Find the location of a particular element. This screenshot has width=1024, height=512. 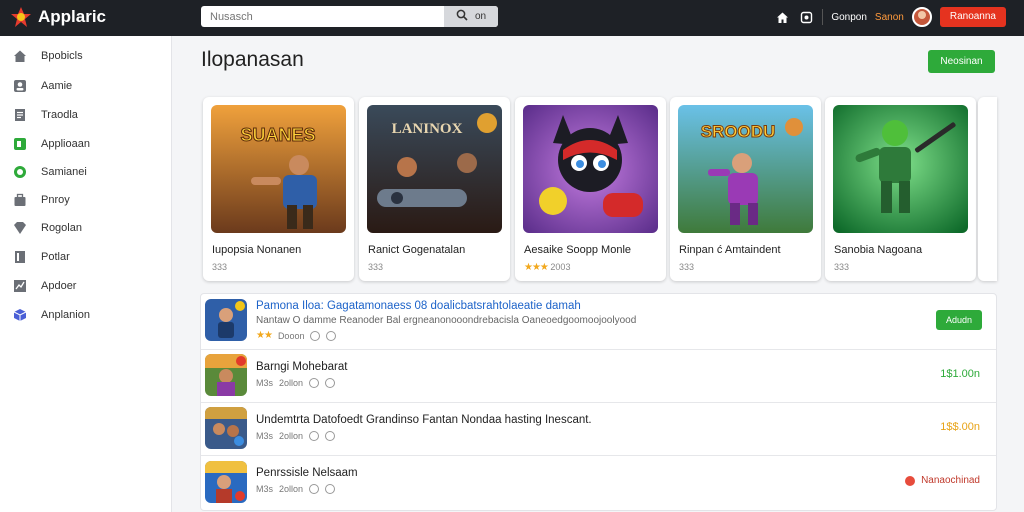

sidebar-item-label: Applioaan is located at coordinates (65, 144).